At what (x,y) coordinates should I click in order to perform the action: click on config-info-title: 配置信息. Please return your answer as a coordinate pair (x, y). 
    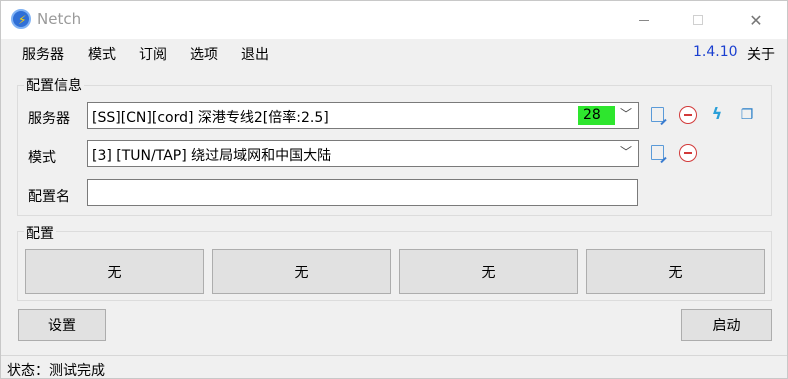
    Looking at the image, I should click on (54, 85).